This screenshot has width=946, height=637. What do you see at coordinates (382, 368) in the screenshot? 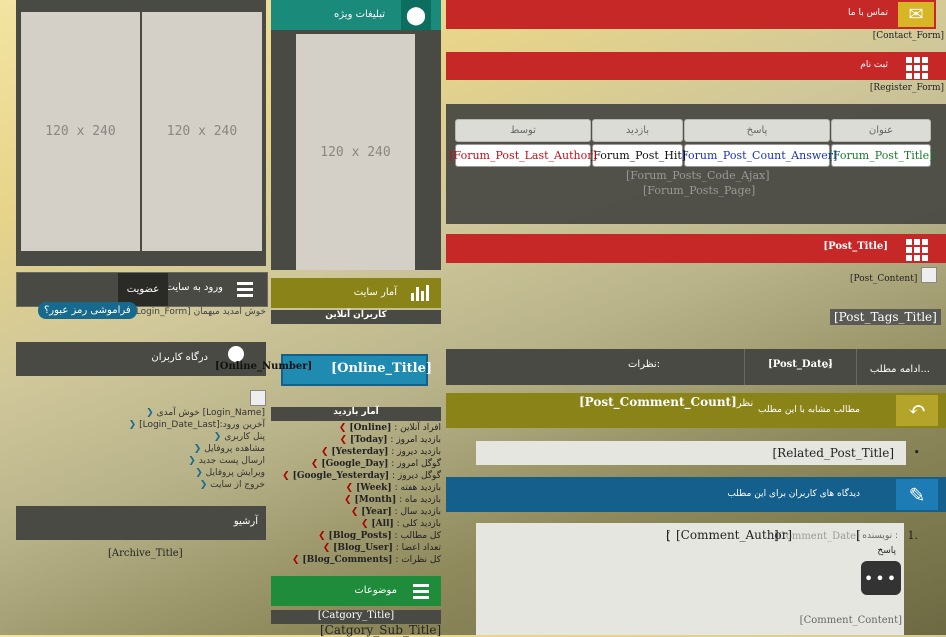
I see `online-title: [Online_Title]` at bounding box center [382, 368].